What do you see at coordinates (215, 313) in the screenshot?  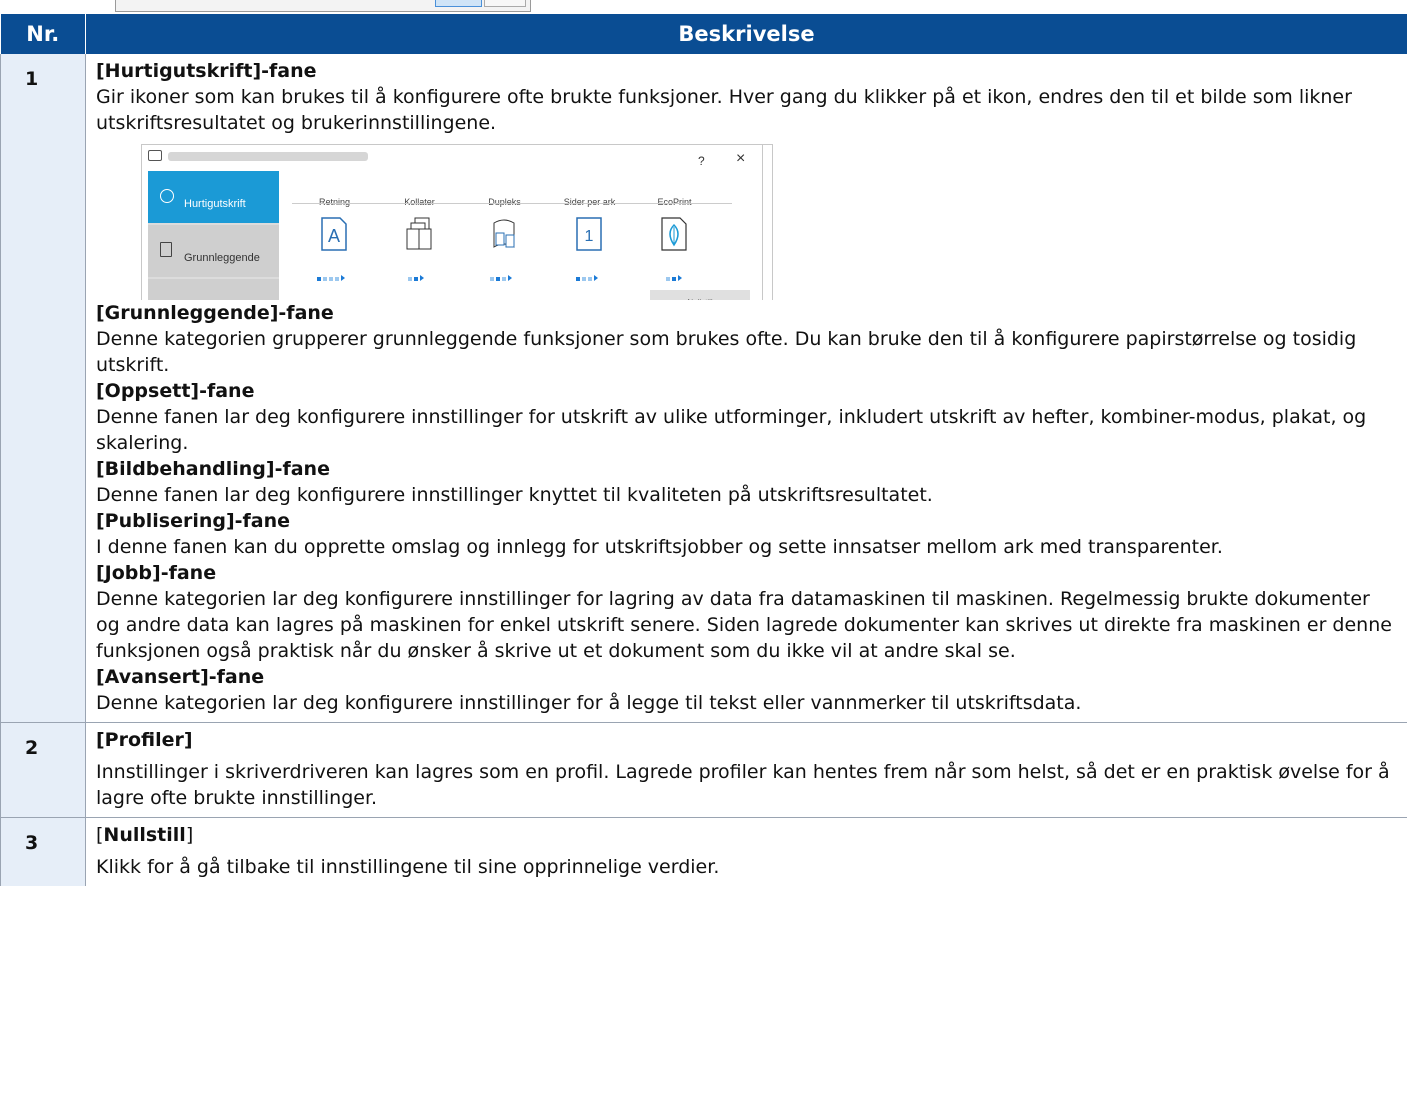 I see `section-title: [Grunnleggende]-fane` at bounding box center [215, 313].